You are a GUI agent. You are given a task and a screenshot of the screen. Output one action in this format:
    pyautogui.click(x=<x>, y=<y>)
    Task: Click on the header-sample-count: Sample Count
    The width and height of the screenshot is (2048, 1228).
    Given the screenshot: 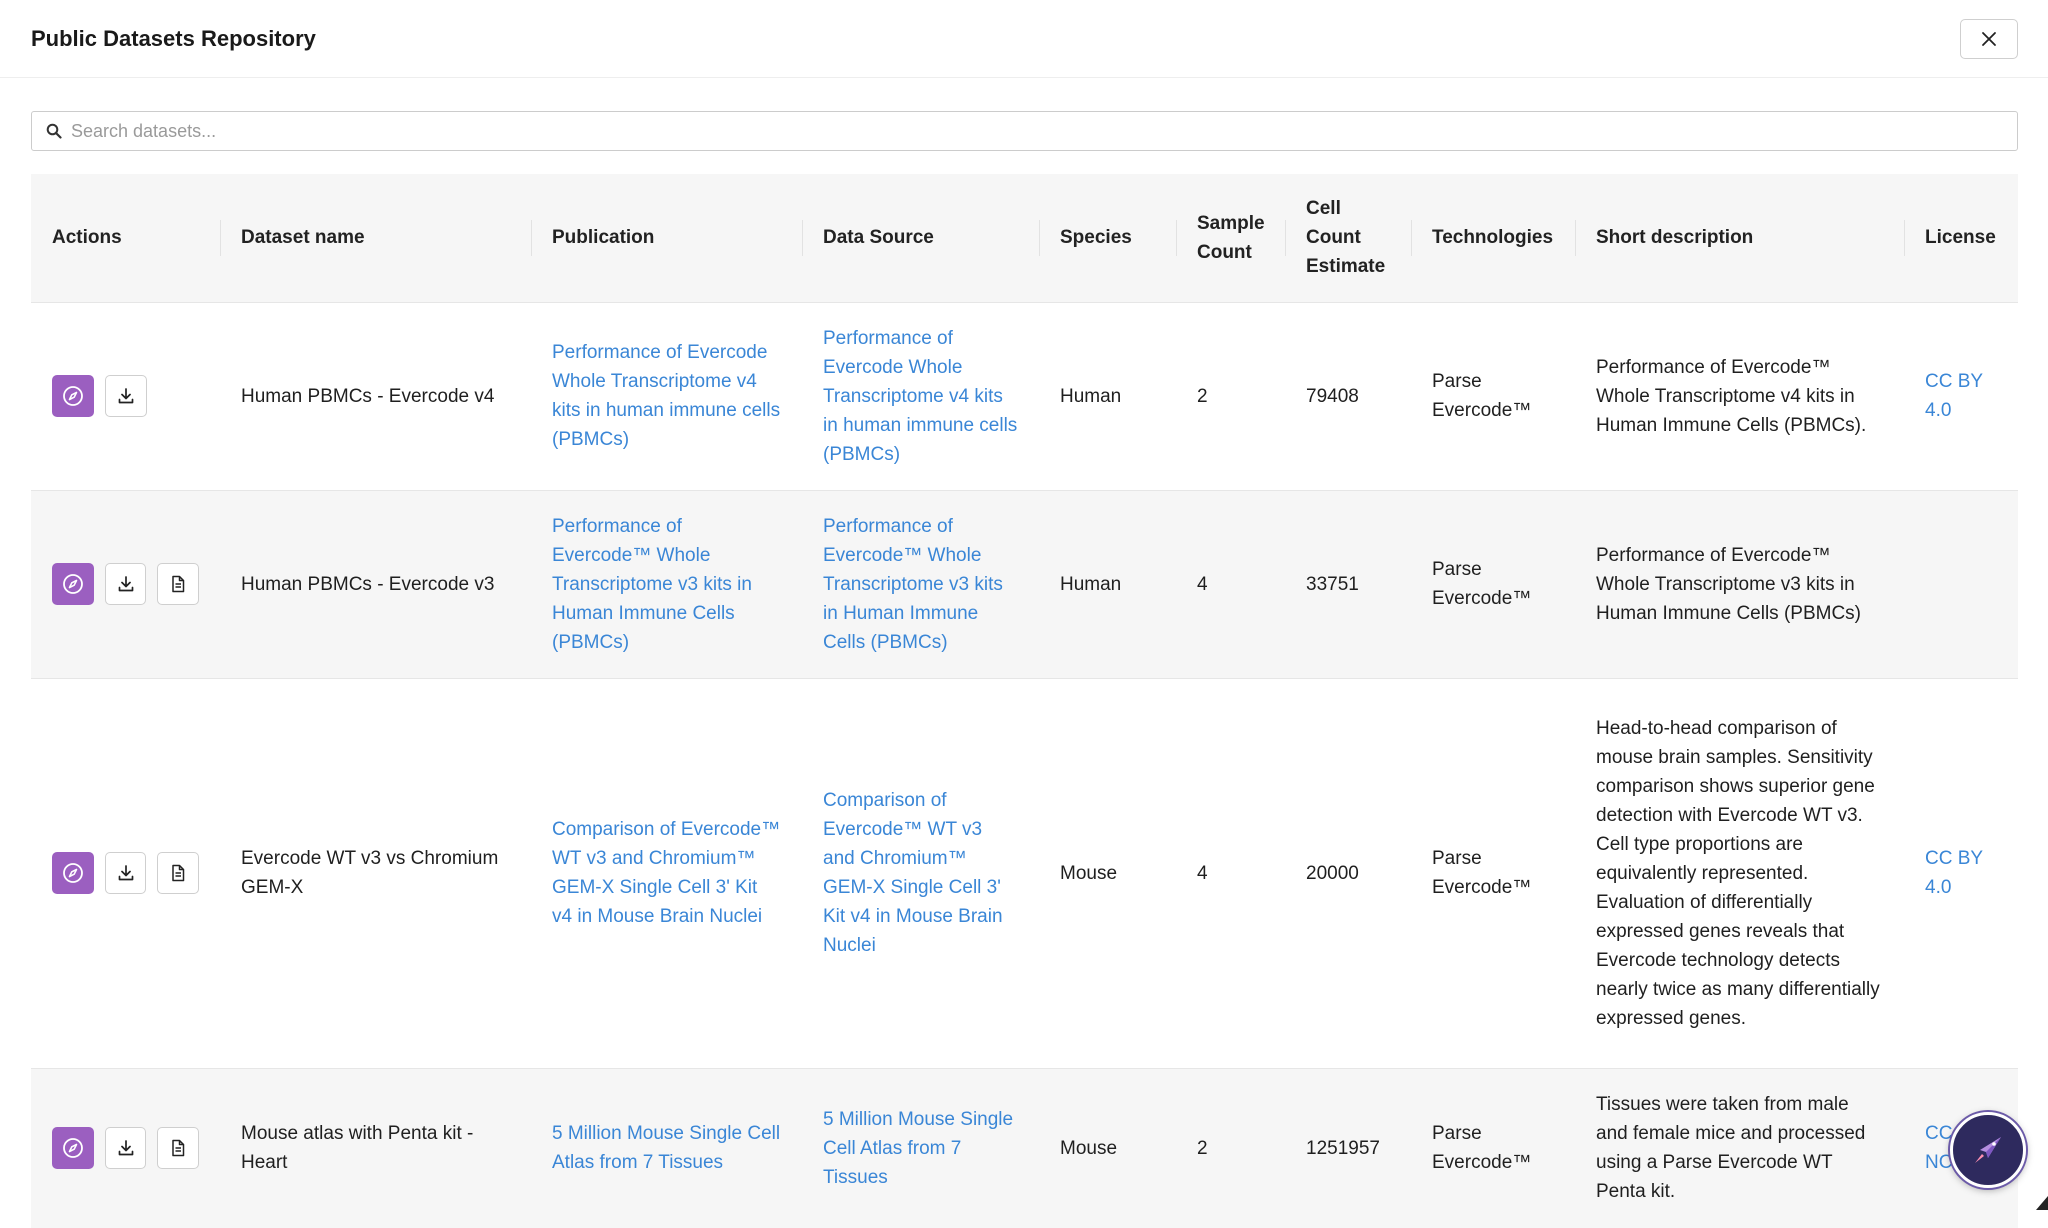 What is the action you would take?
    pyautogui.click(x=1230, y=238)
    